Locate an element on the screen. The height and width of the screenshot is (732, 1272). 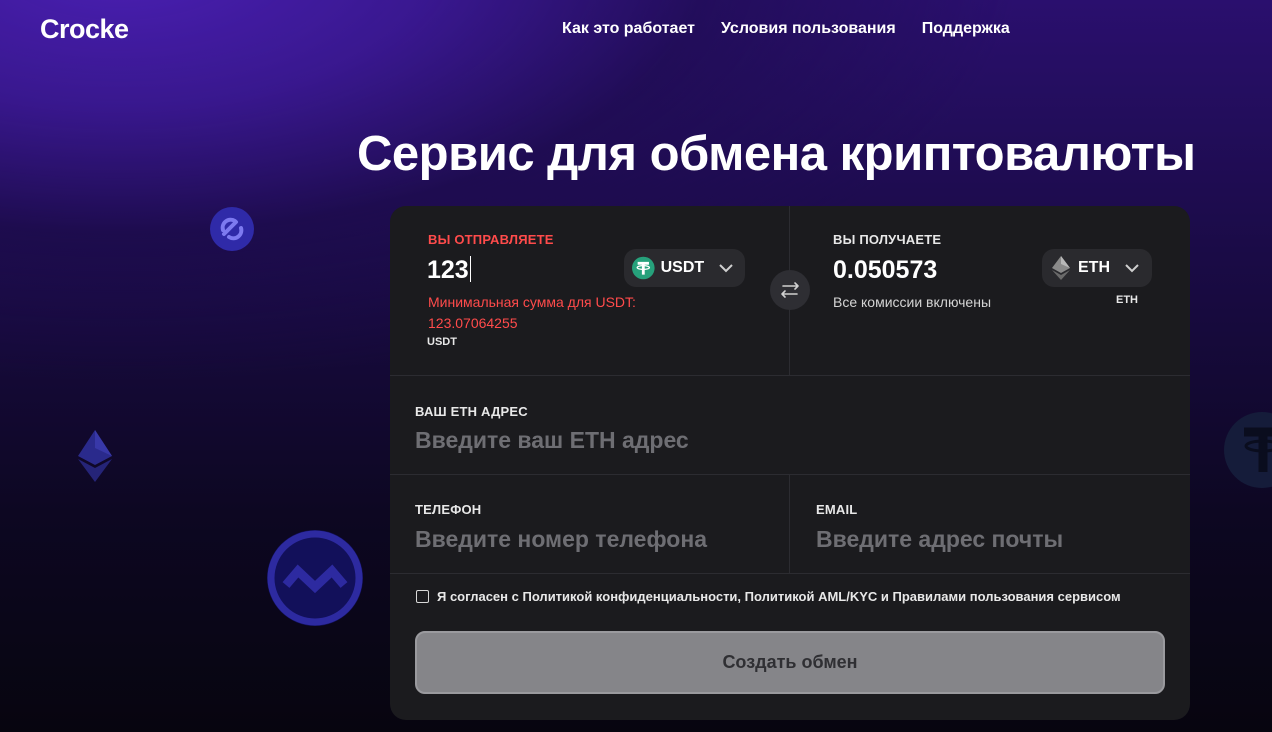
create-exchange-button: Создать обмен is located at coordinates (790, 662).